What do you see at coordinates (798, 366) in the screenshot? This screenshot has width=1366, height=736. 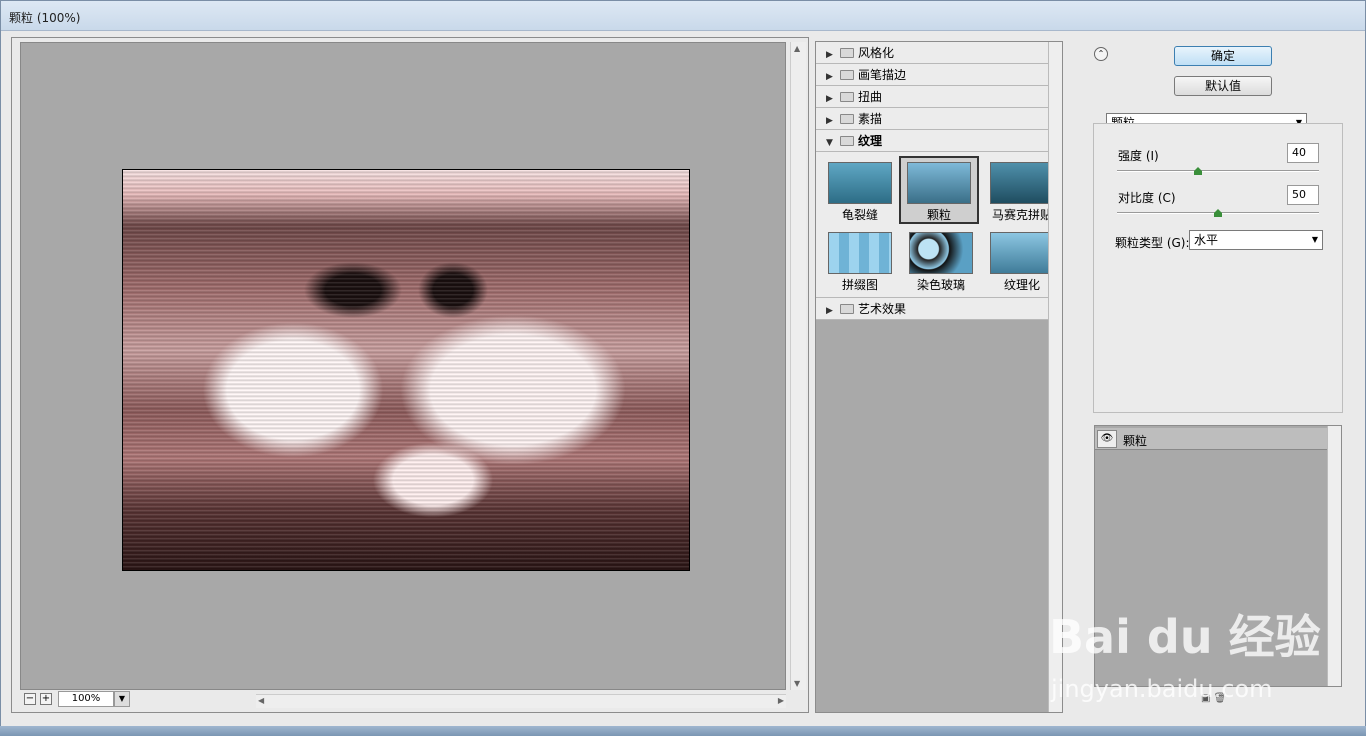 I see `preview-vertical-scrollbar: ▲ ▼` at bounding box center [798, 366].